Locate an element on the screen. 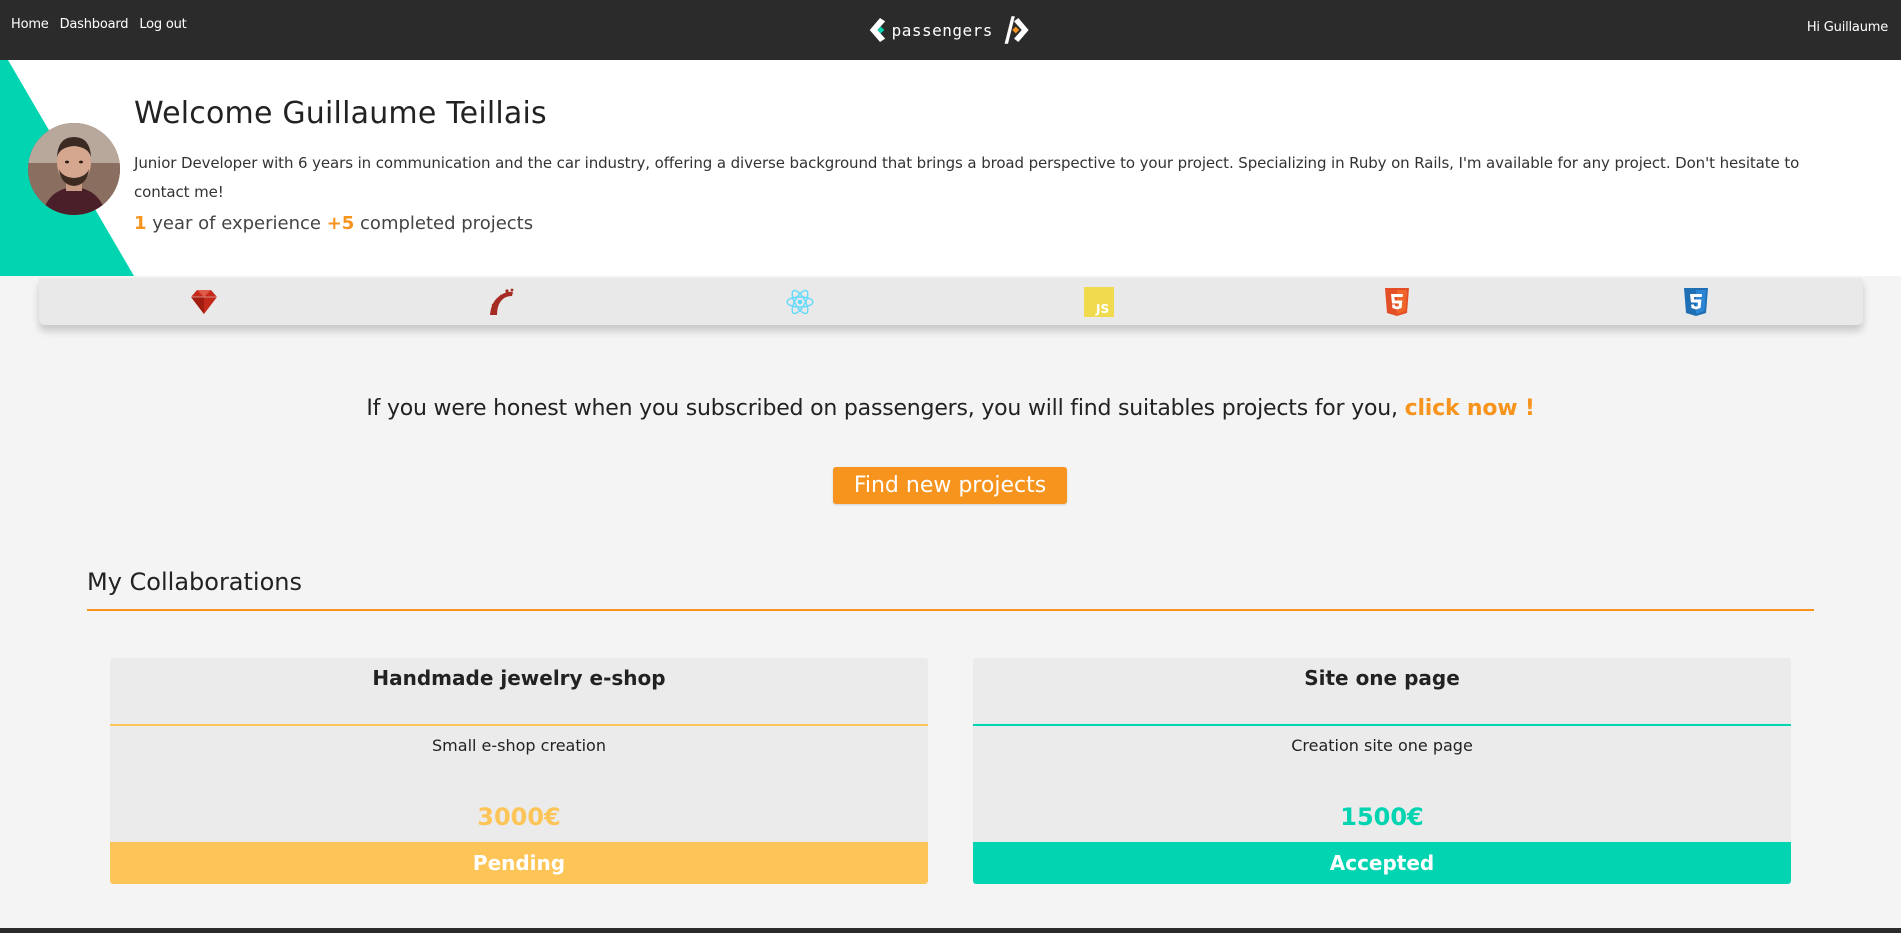 This screenshot has width=1901, height=933. footer-bar is located at coordinates (950, 930).